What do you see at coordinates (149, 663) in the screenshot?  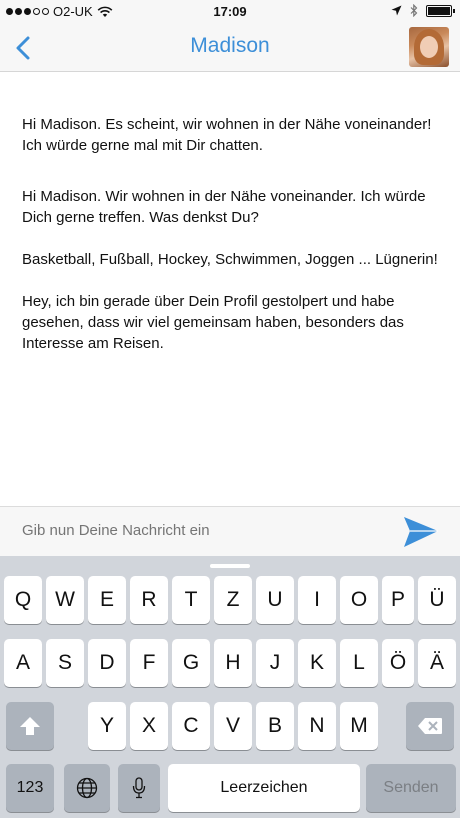 I see `key-f: F` at bounding box center [149, 663].